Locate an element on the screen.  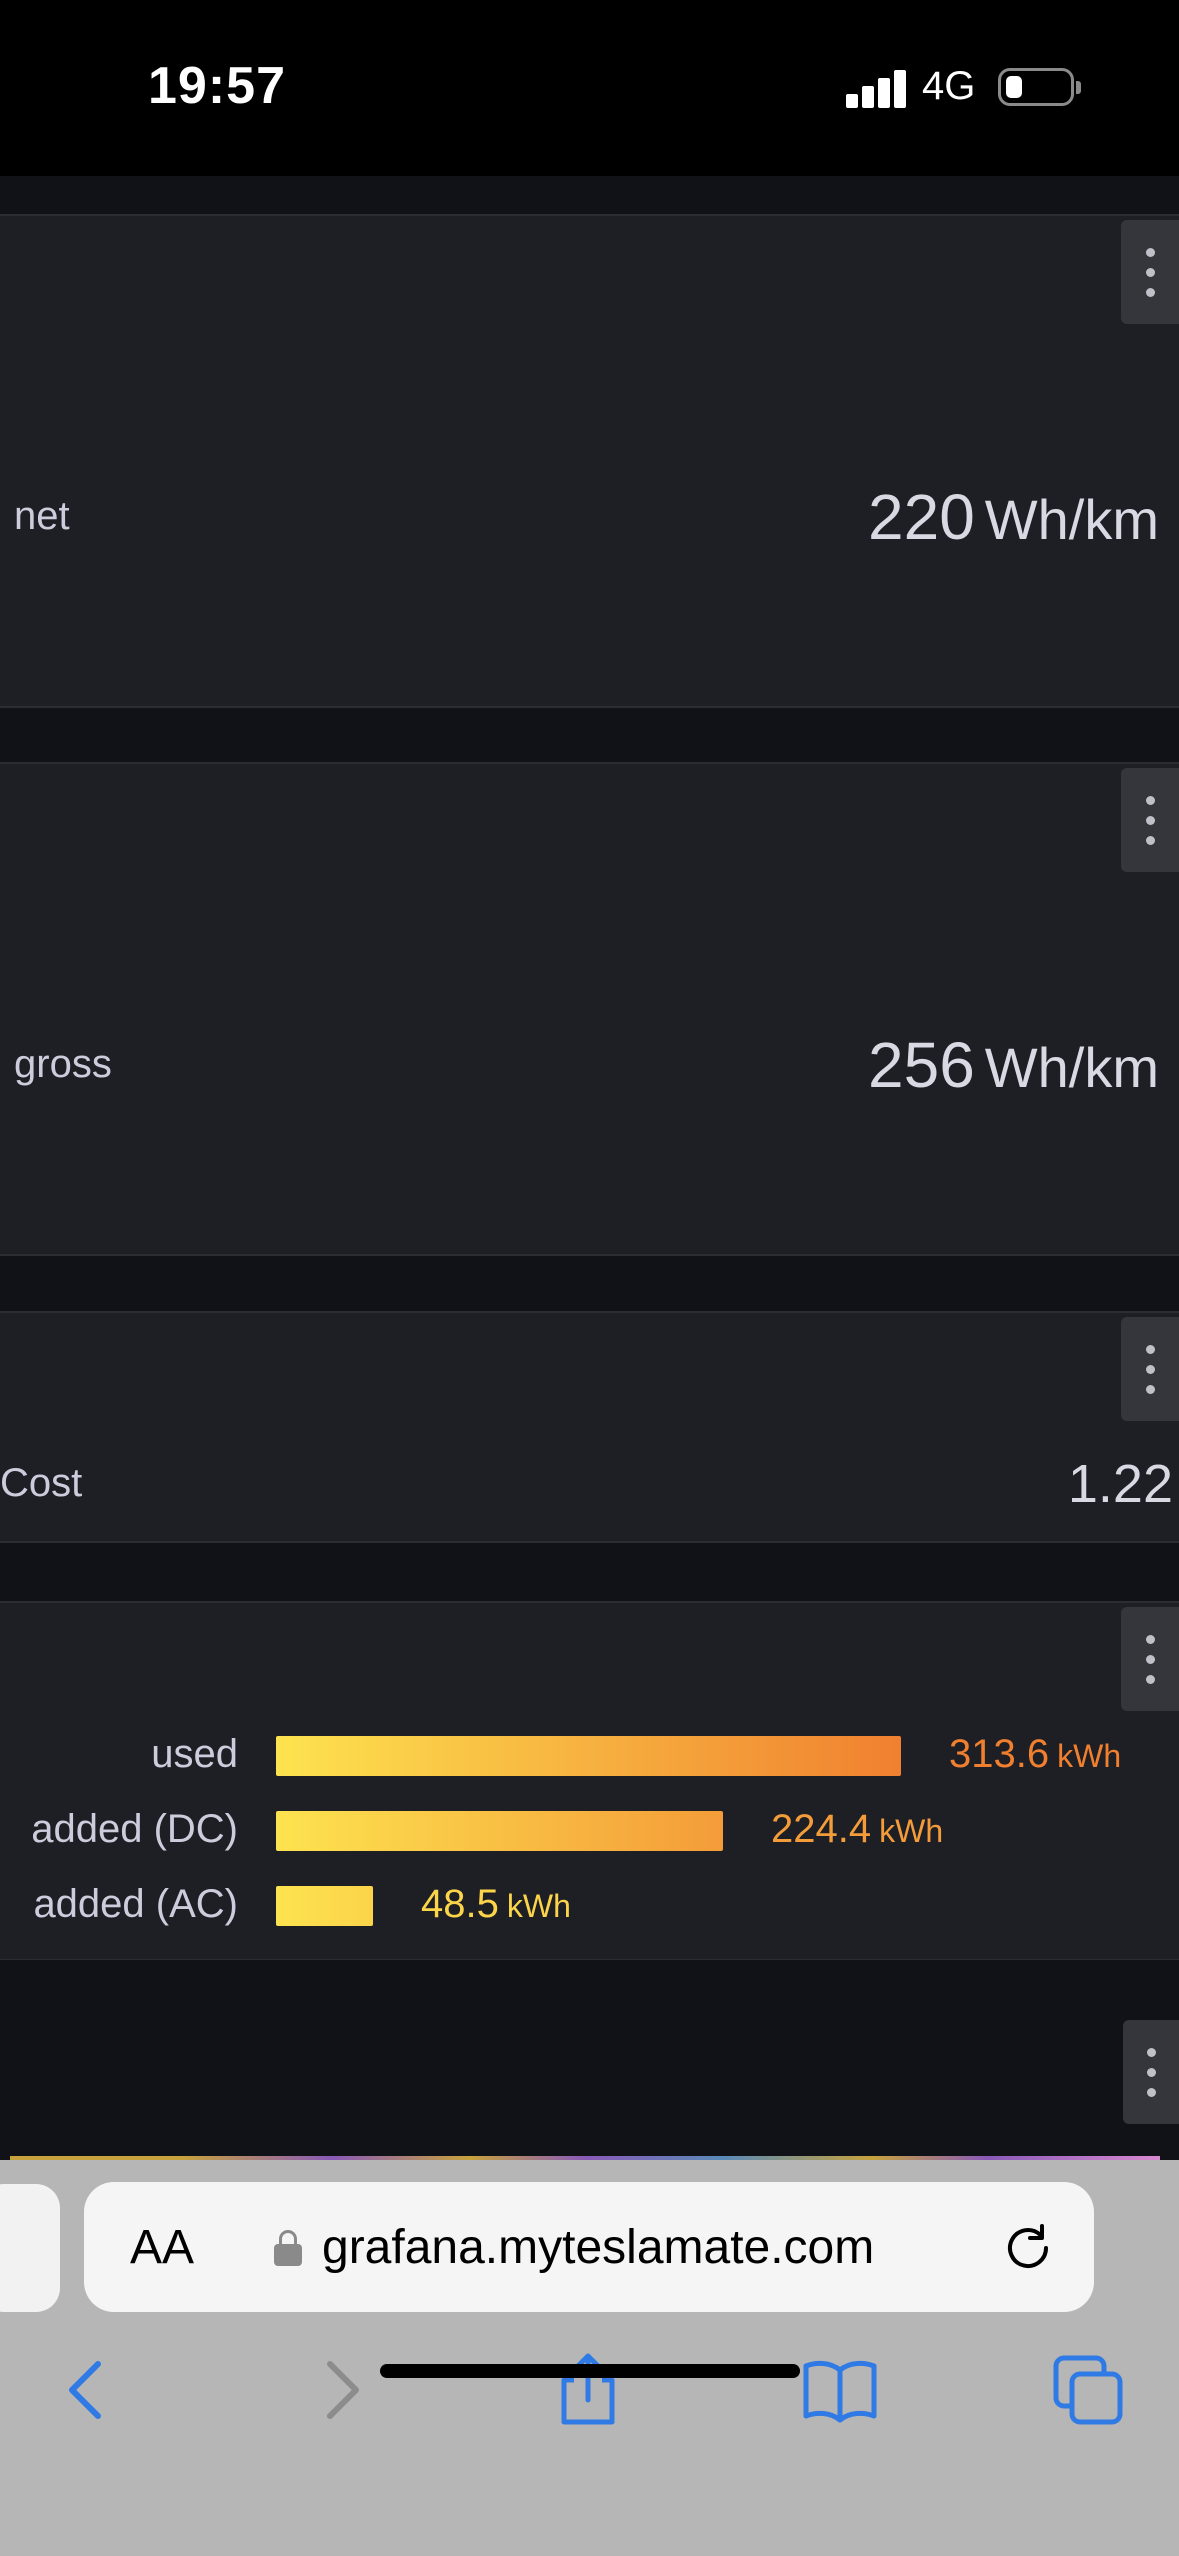
bar-label: added (AC) is located at coordinates (135, 1904).